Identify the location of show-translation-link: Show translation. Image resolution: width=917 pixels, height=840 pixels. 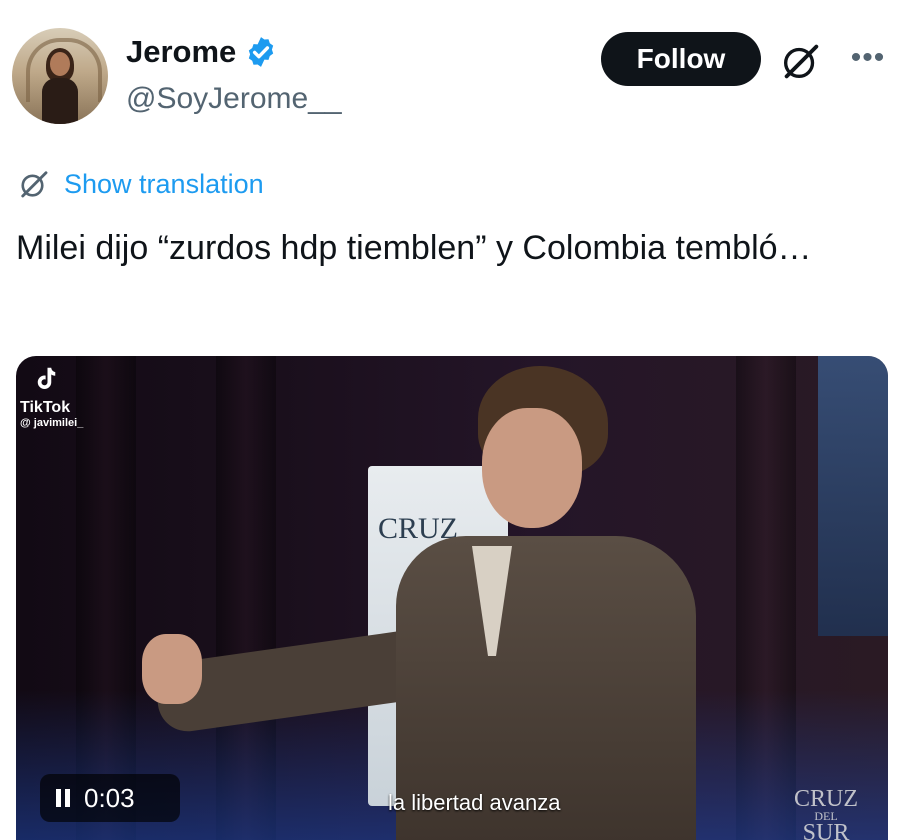
(140, 184).